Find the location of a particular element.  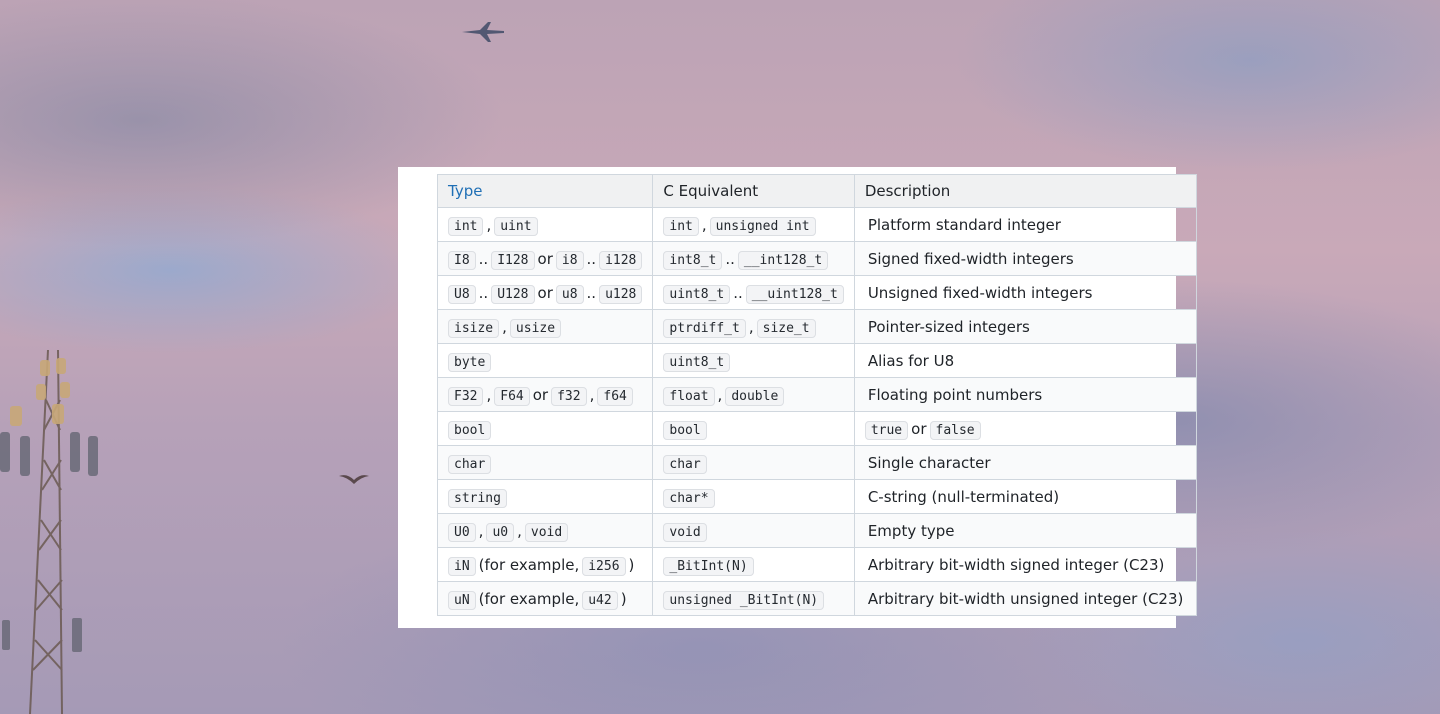

header-description: Description is located at coordinates (1025, 191).